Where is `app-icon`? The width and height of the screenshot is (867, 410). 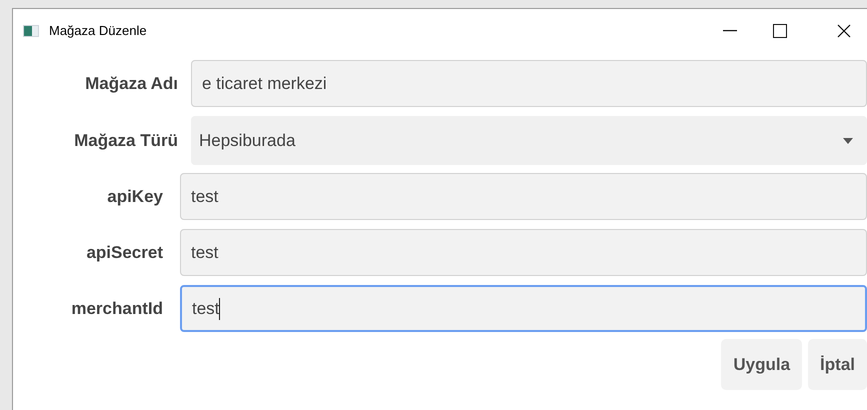
app-icon is located at coordinates (31, 31).